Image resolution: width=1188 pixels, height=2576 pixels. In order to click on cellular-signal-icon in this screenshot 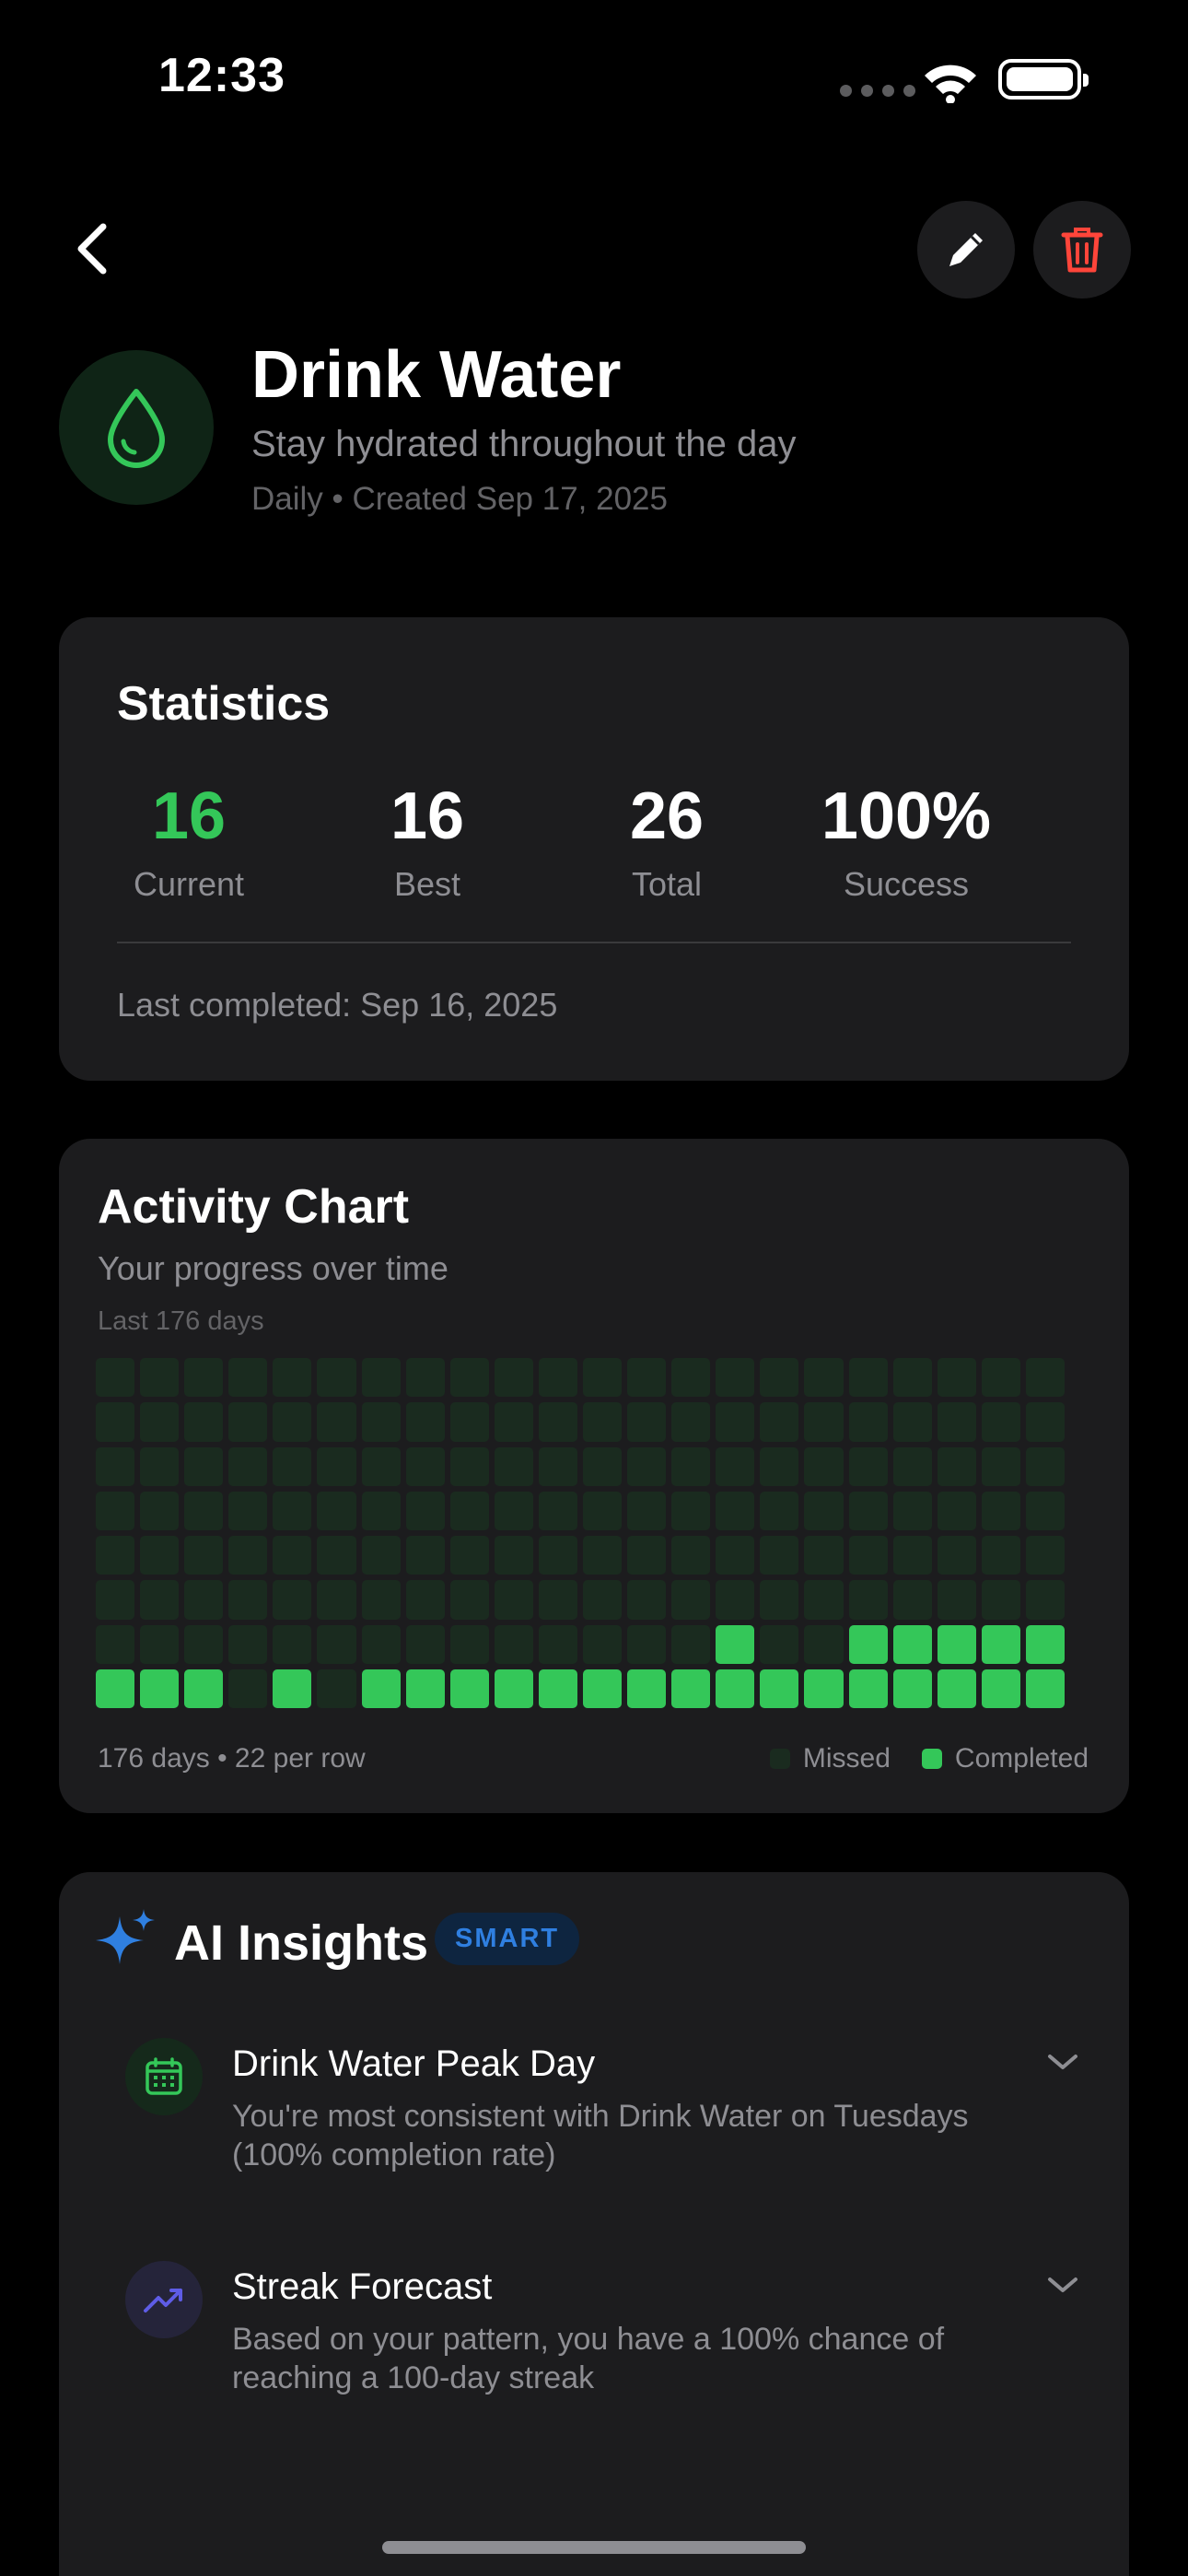, I will do `click(877, 91)`.